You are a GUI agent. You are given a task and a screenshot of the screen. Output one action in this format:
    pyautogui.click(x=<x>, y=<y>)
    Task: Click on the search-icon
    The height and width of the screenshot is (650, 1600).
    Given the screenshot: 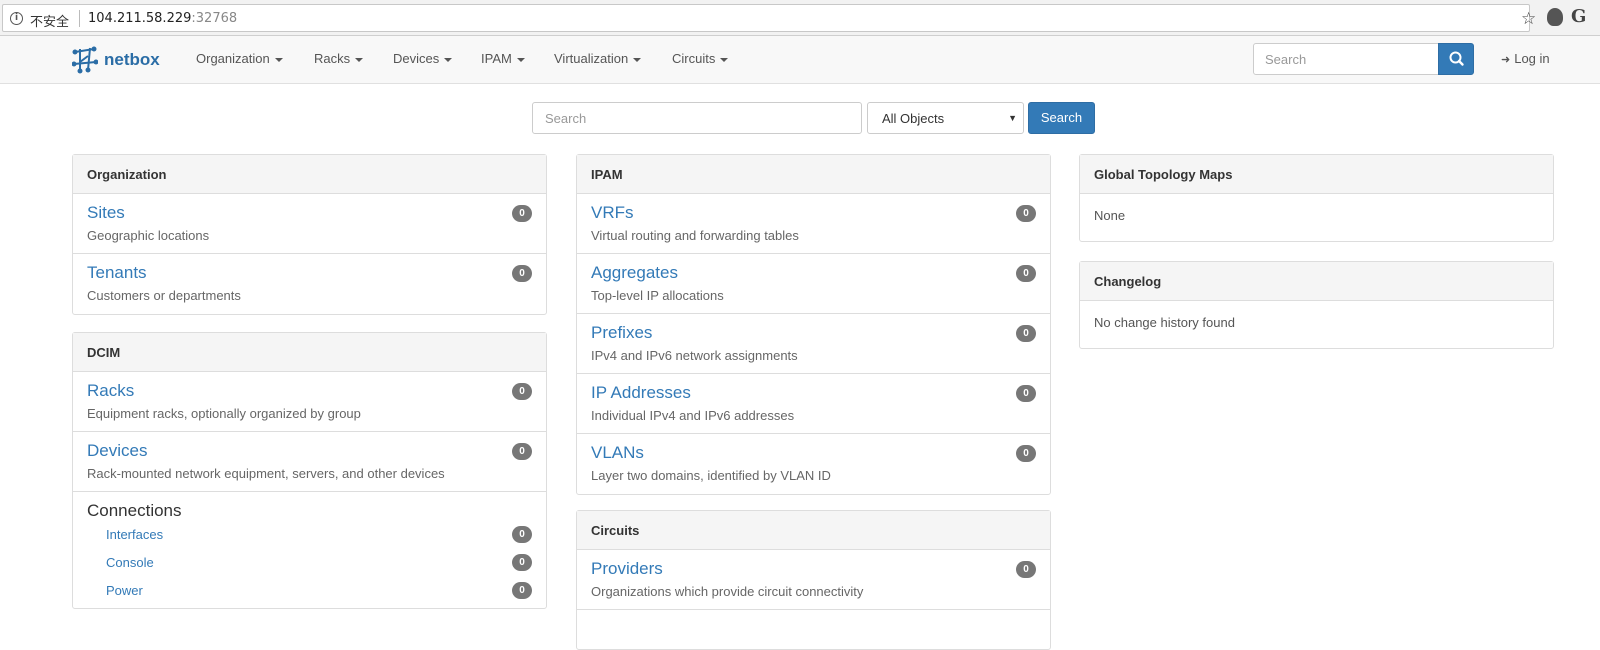 What is the action you would take?
    pyautogui.click(x=1456, y=58)
    